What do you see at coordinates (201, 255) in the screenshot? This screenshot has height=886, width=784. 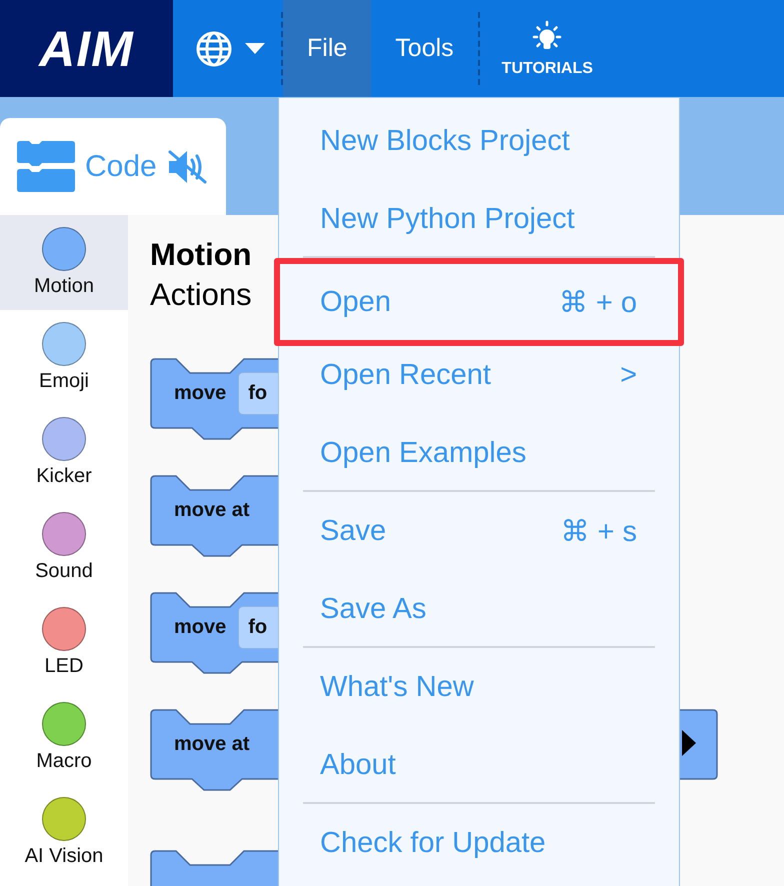 I see `palette-title: Motion` at bounding box center [201, 255].